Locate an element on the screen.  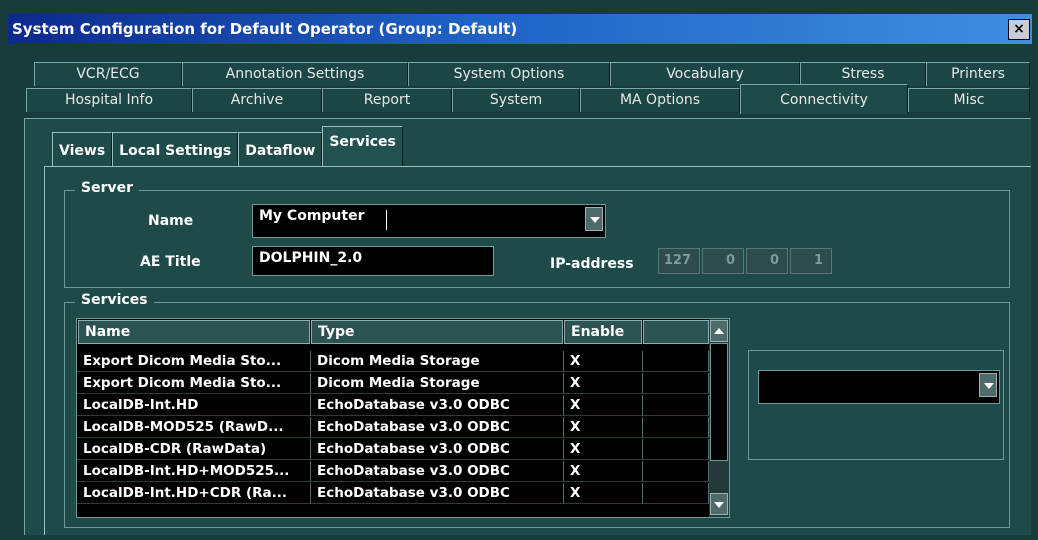
service-detail-combo is located at coordinates (879, 387).